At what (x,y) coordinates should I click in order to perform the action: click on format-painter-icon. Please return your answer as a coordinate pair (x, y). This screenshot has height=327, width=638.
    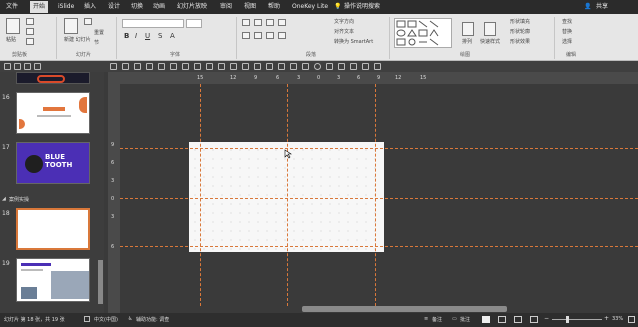
    Looking at the image, I should click on (30, 41).